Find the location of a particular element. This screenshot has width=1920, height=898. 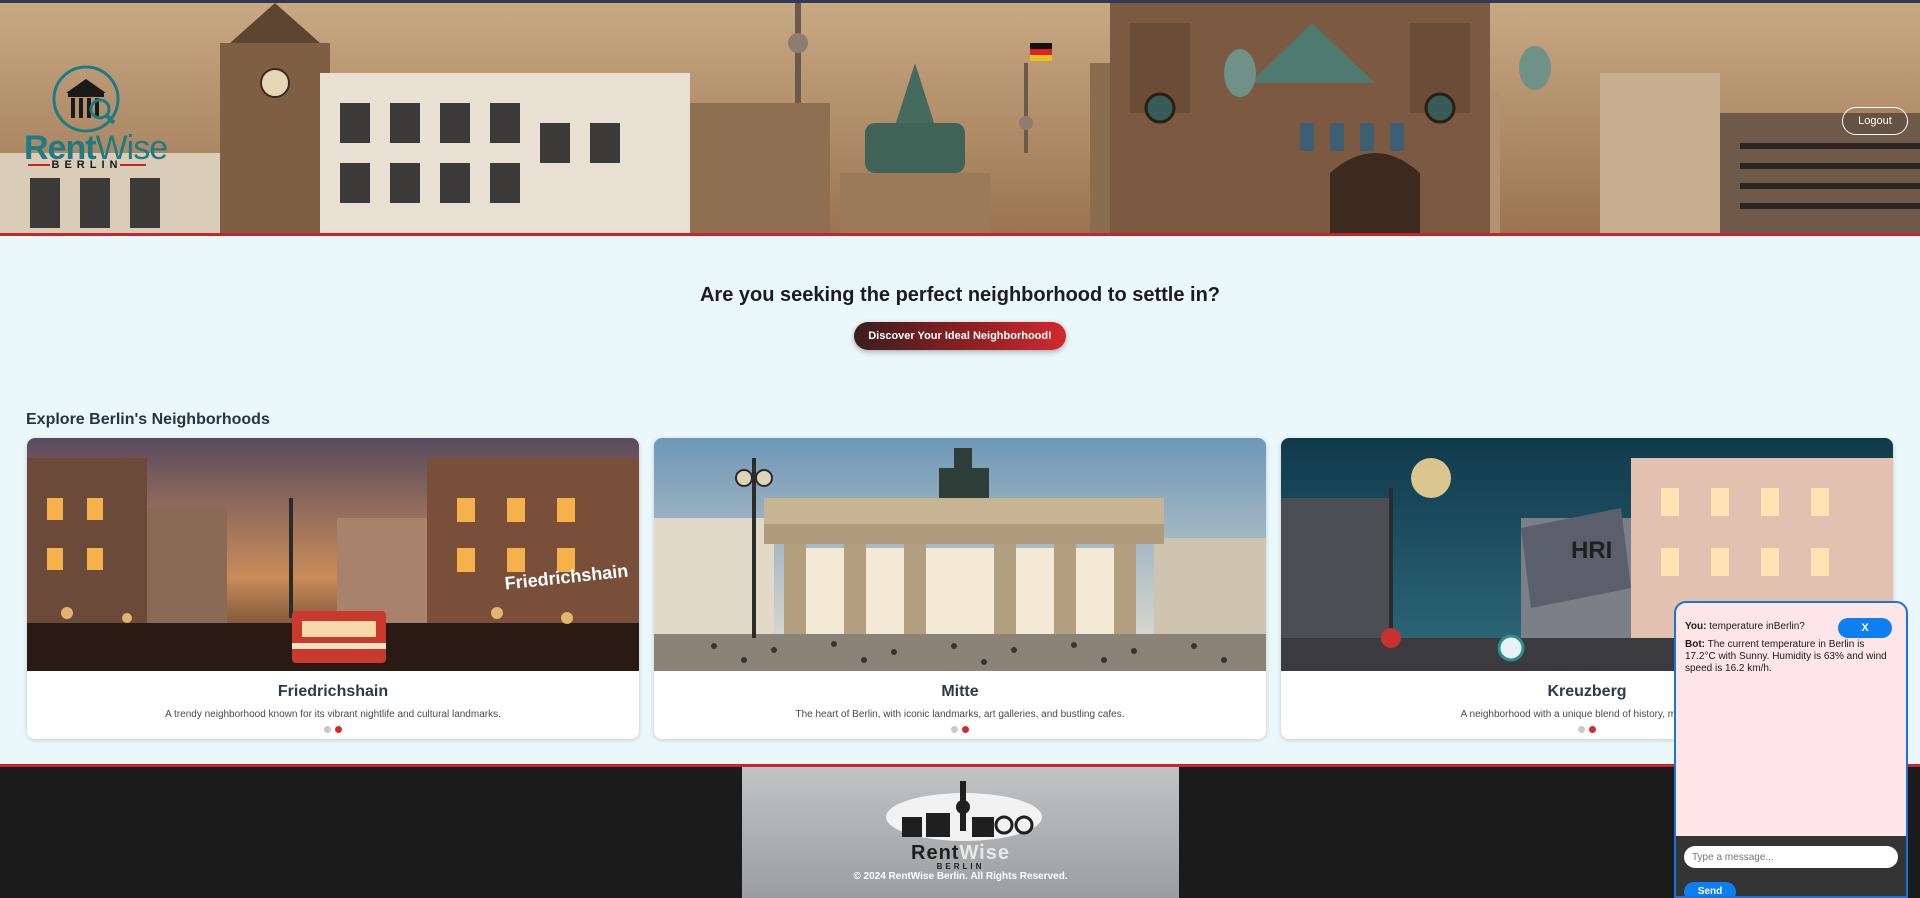

neighborhood-image is located at coordinates (960, 554).